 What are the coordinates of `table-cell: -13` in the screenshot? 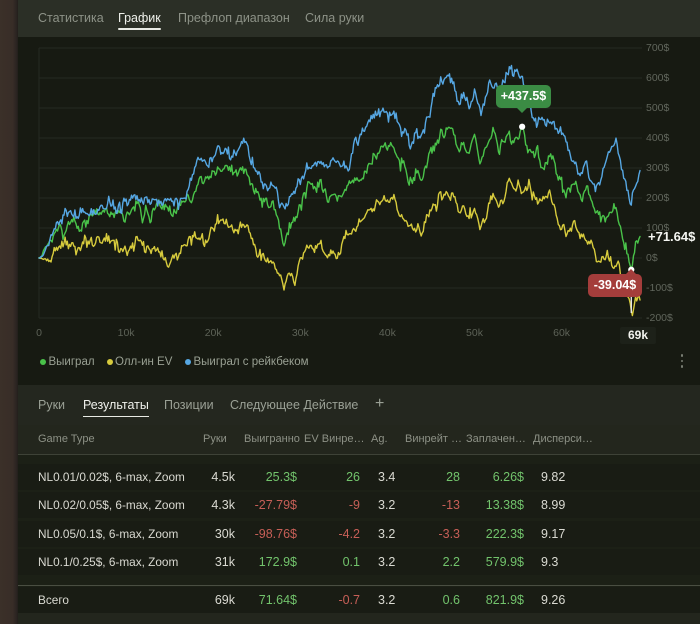 It's located at (450, 505).